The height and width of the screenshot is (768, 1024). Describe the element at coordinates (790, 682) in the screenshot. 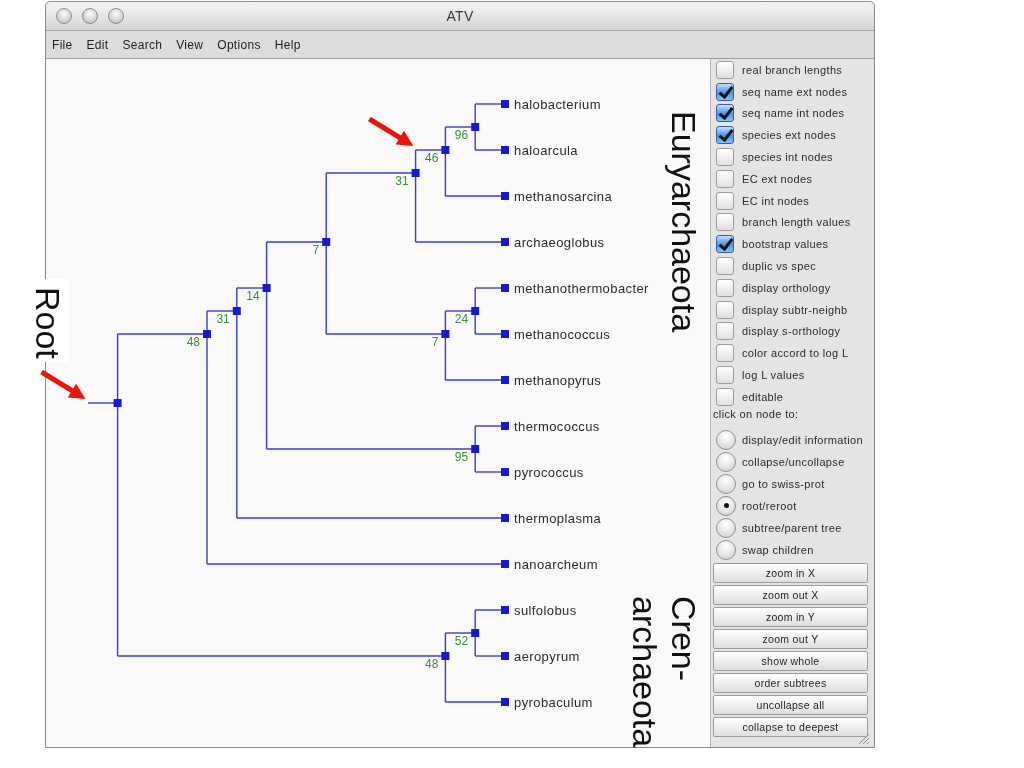

I see `panel-button: order subtrees` at that location.